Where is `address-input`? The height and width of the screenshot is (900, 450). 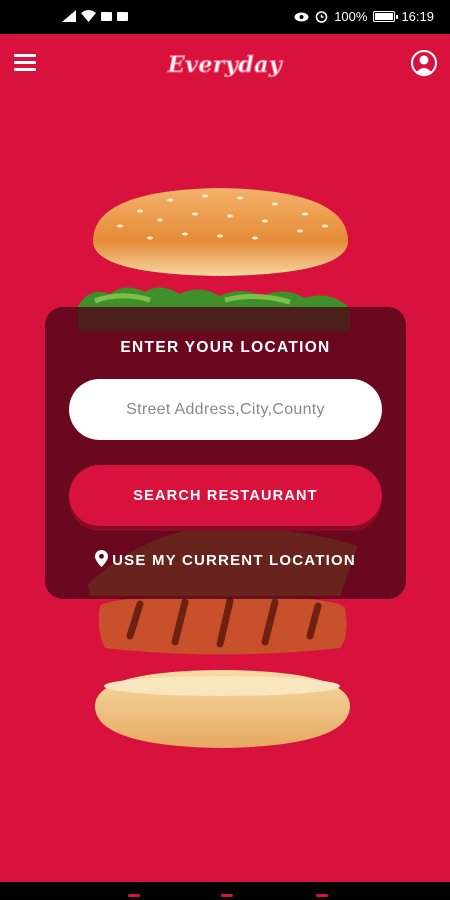 address-input is located at coordinates (225, 409).